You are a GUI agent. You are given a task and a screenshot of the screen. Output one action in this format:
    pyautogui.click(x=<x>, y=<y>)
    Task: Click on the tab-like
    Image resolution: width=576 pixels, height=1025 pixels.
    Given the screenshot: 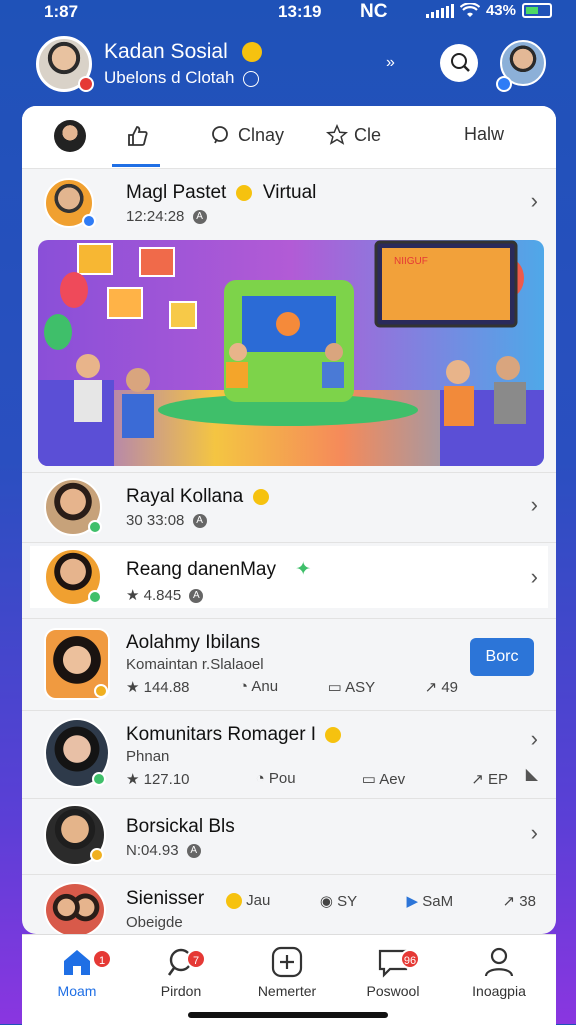 What is the action you would take?
    pyautogui.click(x=141, y=136)
    